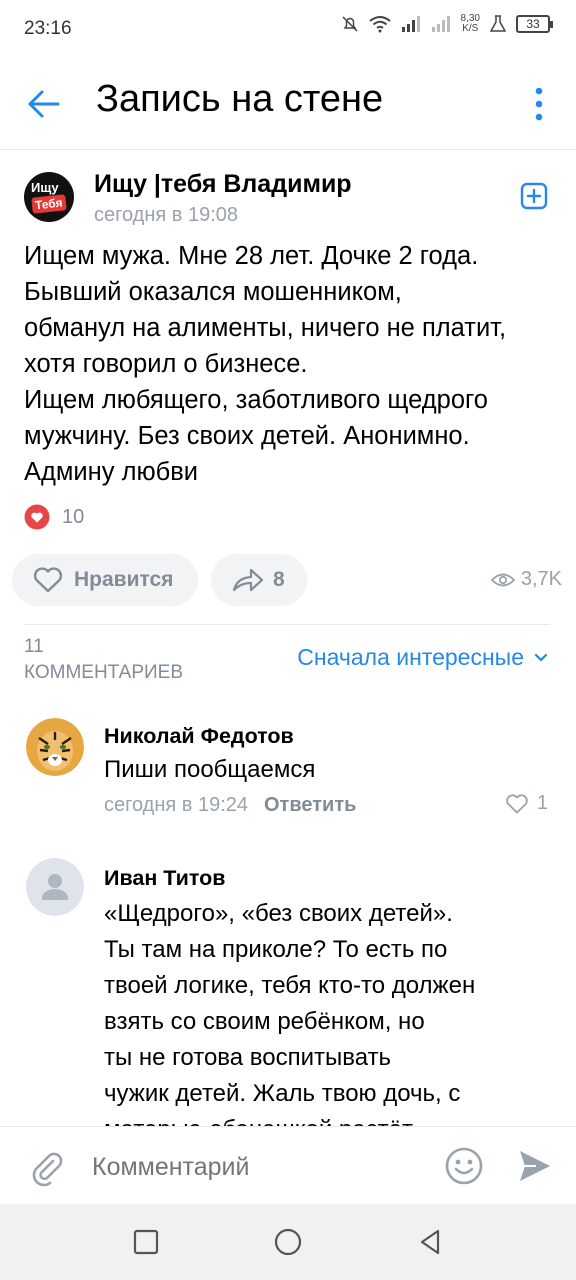 This screenshot has width=576, height=1280. What do you see at coordinates (164, 878) in the screenshot?
I see `comment-author: Иван Титов` at bounding box center [164, 878].